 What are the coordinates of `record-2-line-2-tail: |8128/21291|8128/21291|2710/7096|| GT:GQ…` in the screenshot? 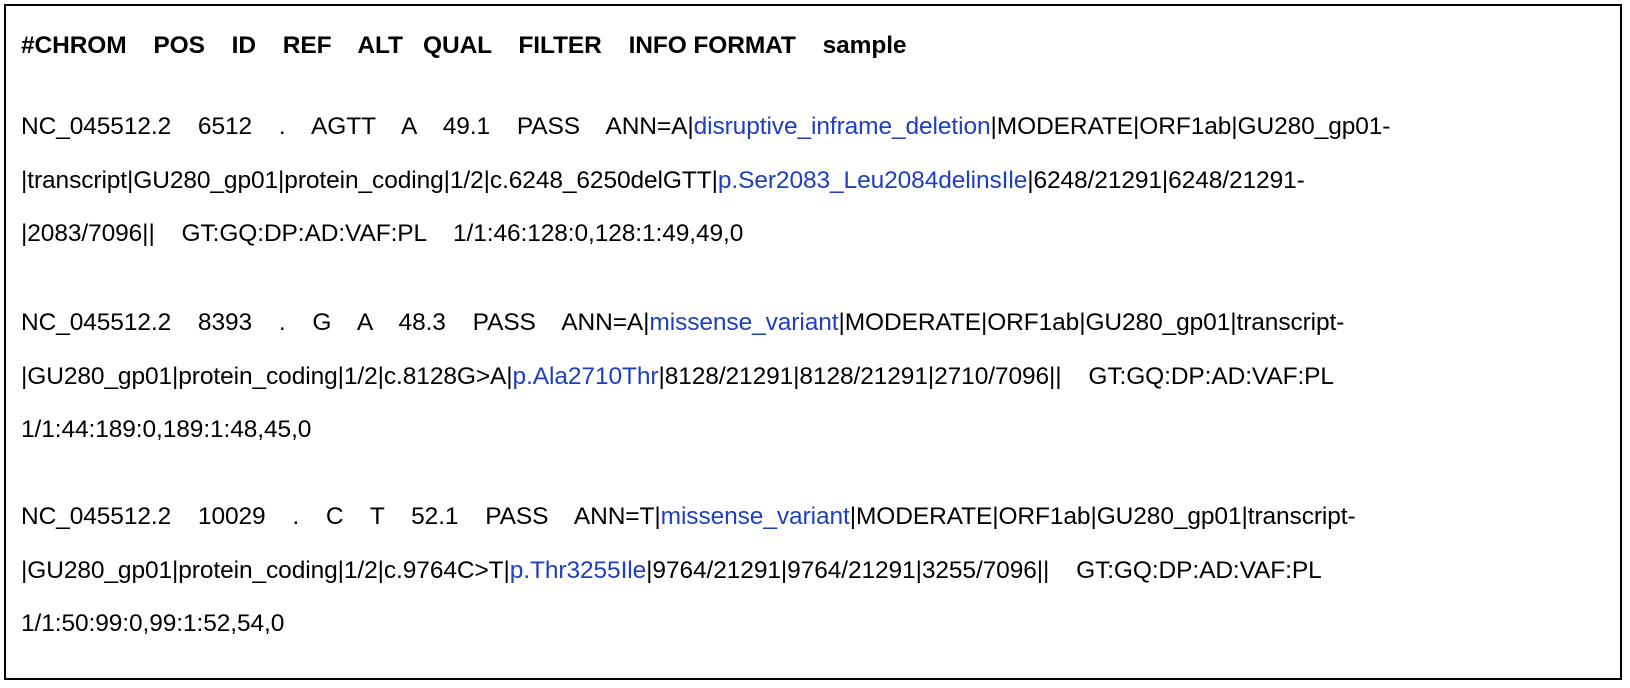 It's located at (996, 376).